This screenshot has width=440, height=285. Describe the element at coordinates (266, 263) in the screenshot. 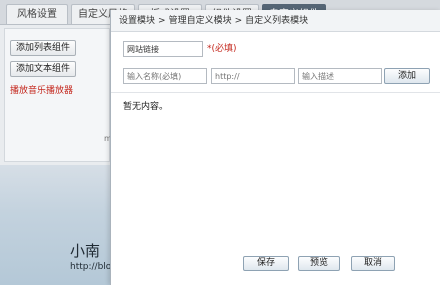

I see `save-button: 保存` at that location.